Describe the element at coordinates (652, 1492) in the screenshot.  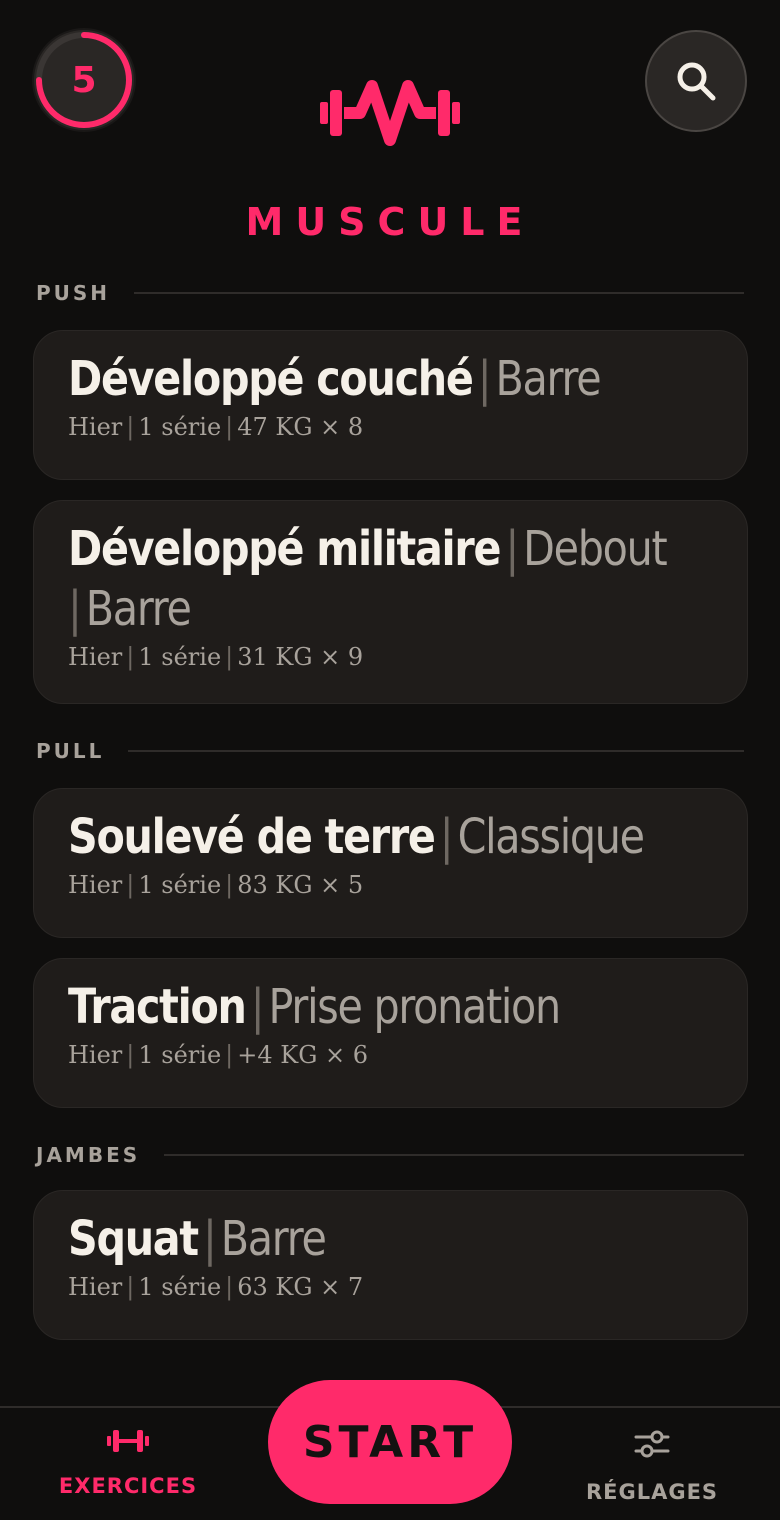
I see `nav-settings-label: RÉGLAGES` at that location.